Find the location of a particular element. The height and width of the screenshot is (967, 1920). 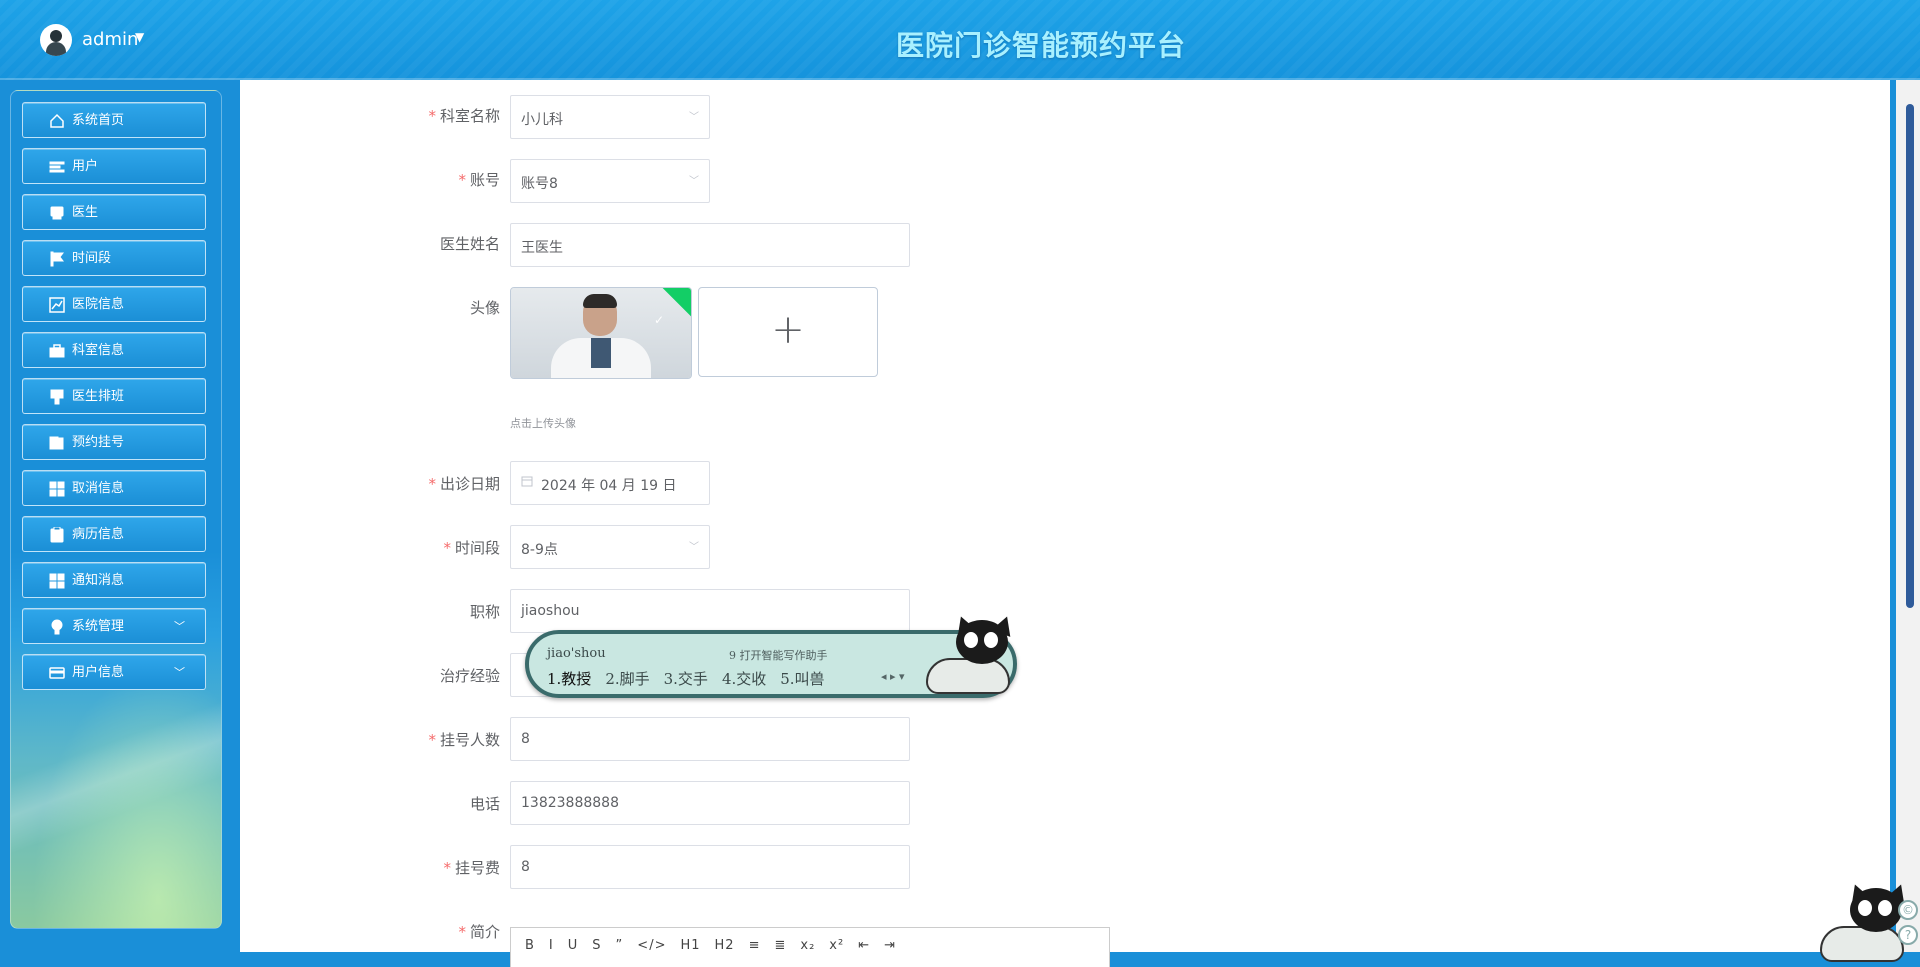

editor-tool-button: ” is located at coordinates (620, 945).